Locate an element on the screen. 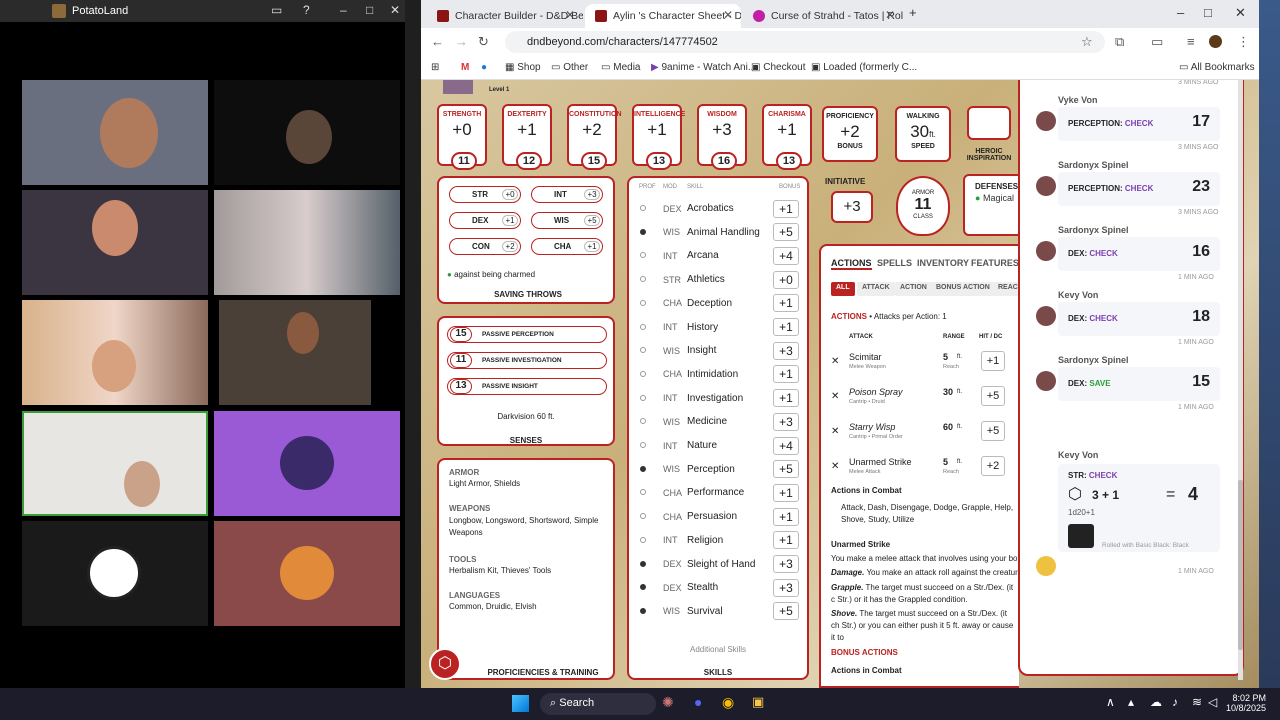  roll-card: PERCEPTION: CHECK 23 is located at coordinates (1139, 189).